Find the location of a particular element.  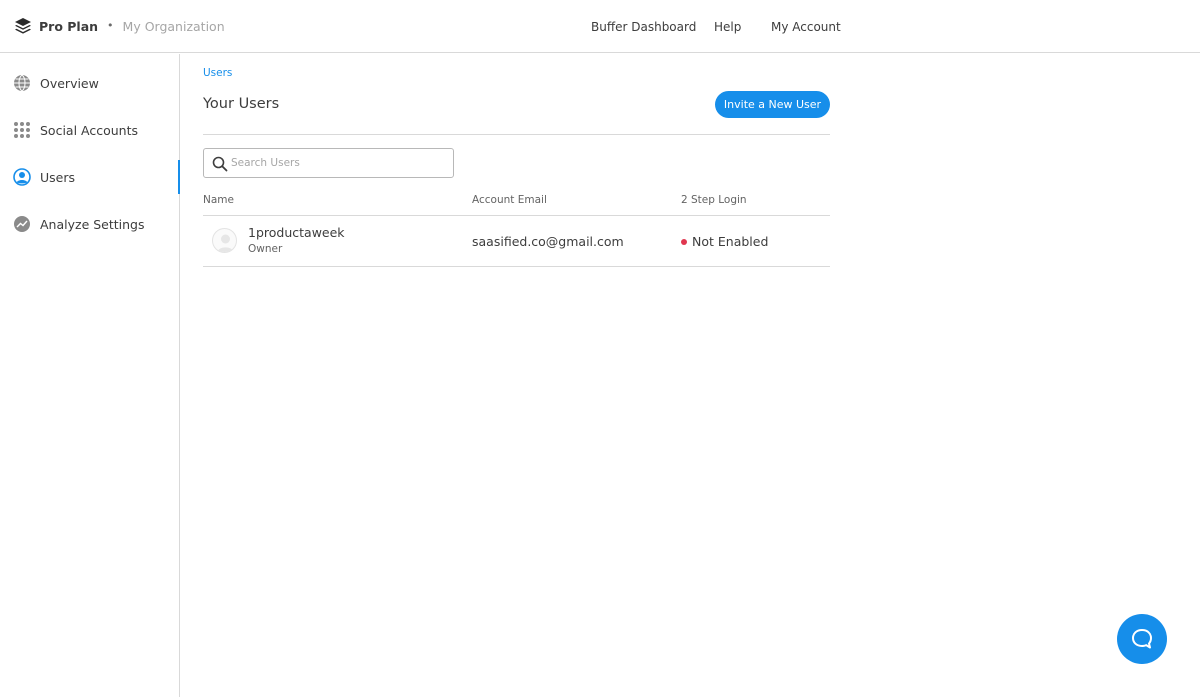

row-divider is located at coordinates (516, 266).